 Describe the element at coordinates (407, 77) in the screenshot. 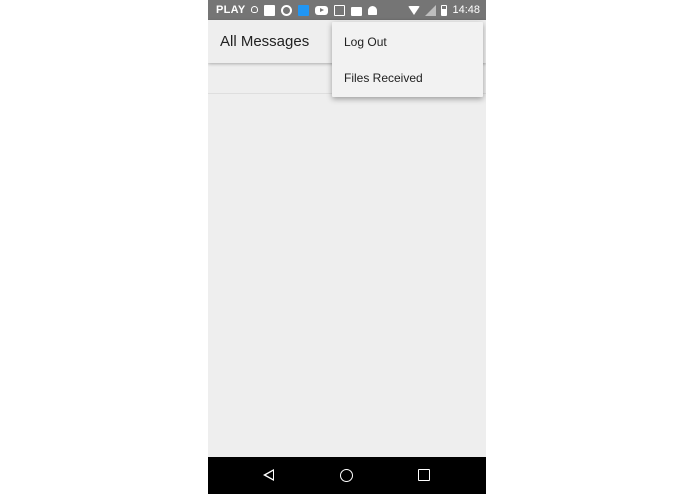

I see `menu-item-files-received: Files Received` at that location.